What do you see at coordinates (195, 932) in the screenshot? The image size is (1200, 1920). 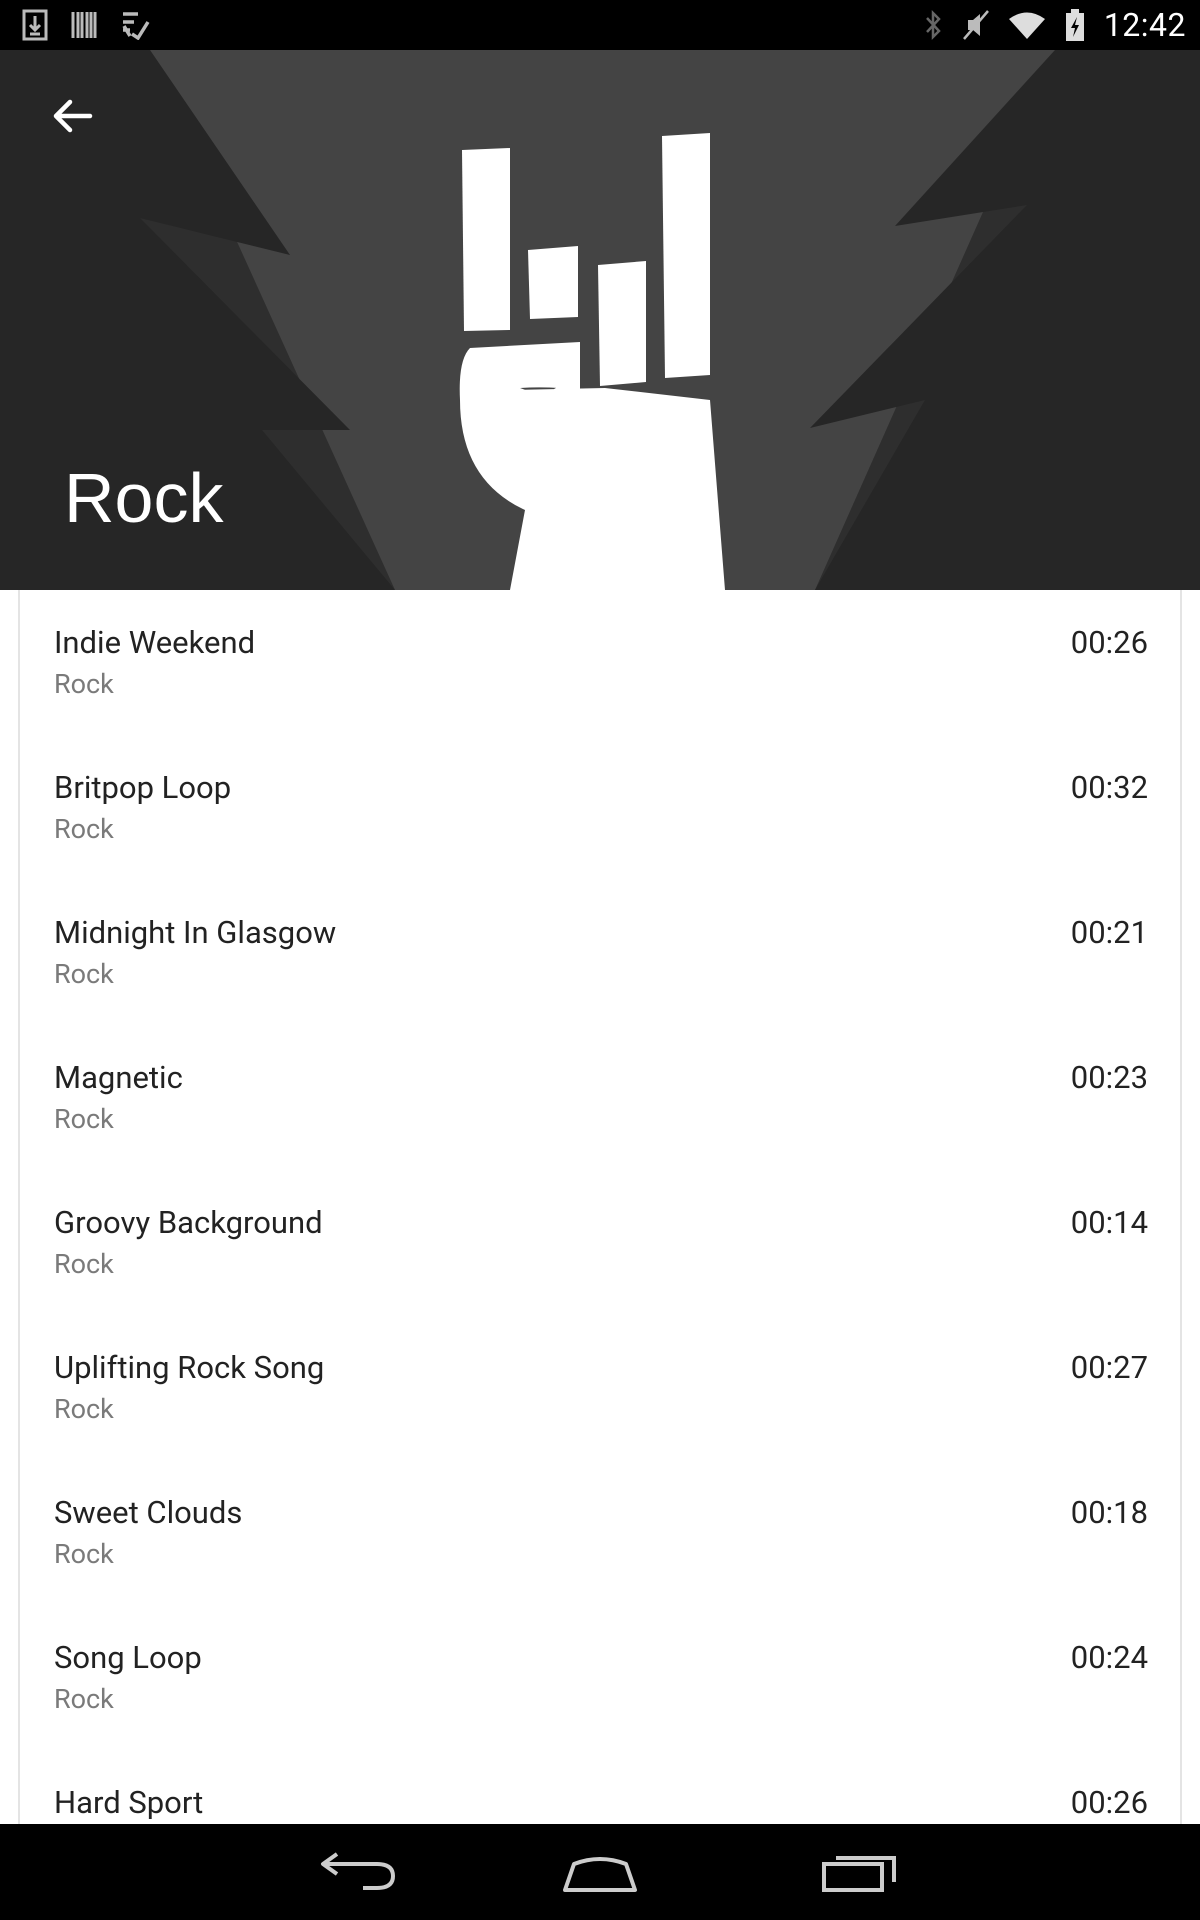 I see `track-title: Midnight In Glasgow` at bounding box center [195, 932].